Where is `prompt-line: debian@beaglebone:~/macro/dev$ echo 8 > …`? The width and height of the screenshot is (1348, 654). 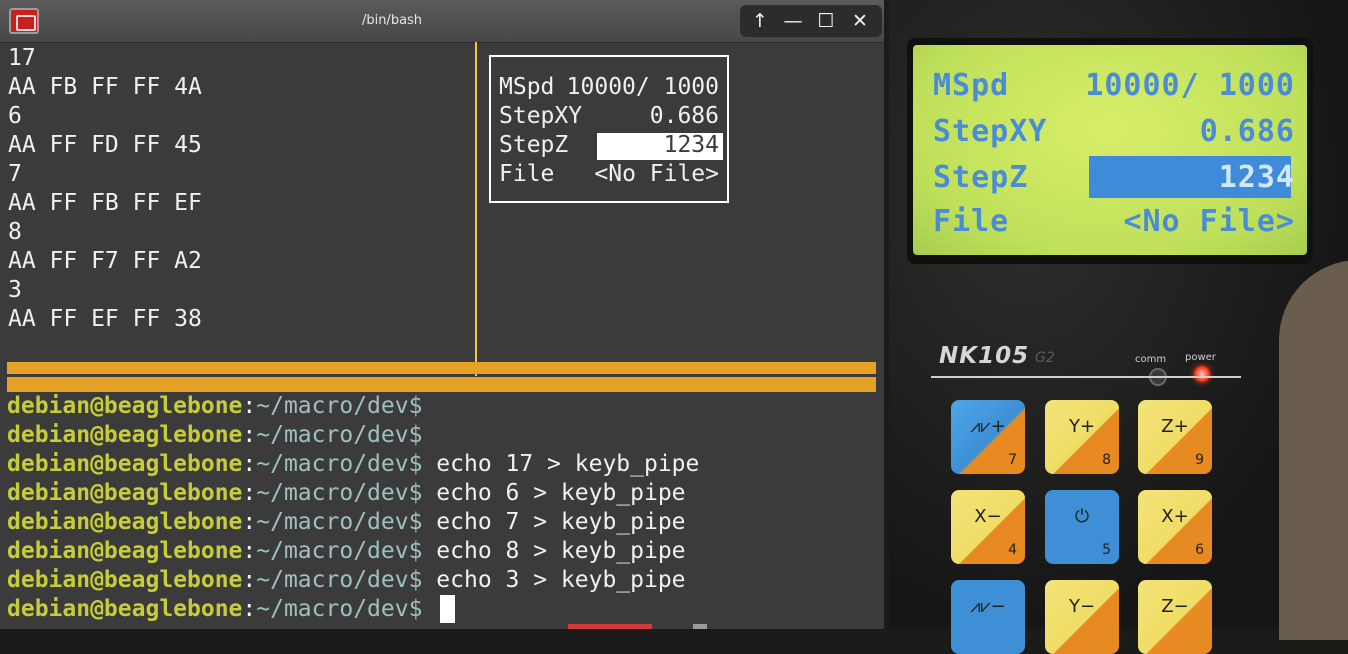
prompt-line: debian@beaglebone:~/macro/dev$ echo 8 > … is located at coordinates (346, 551).